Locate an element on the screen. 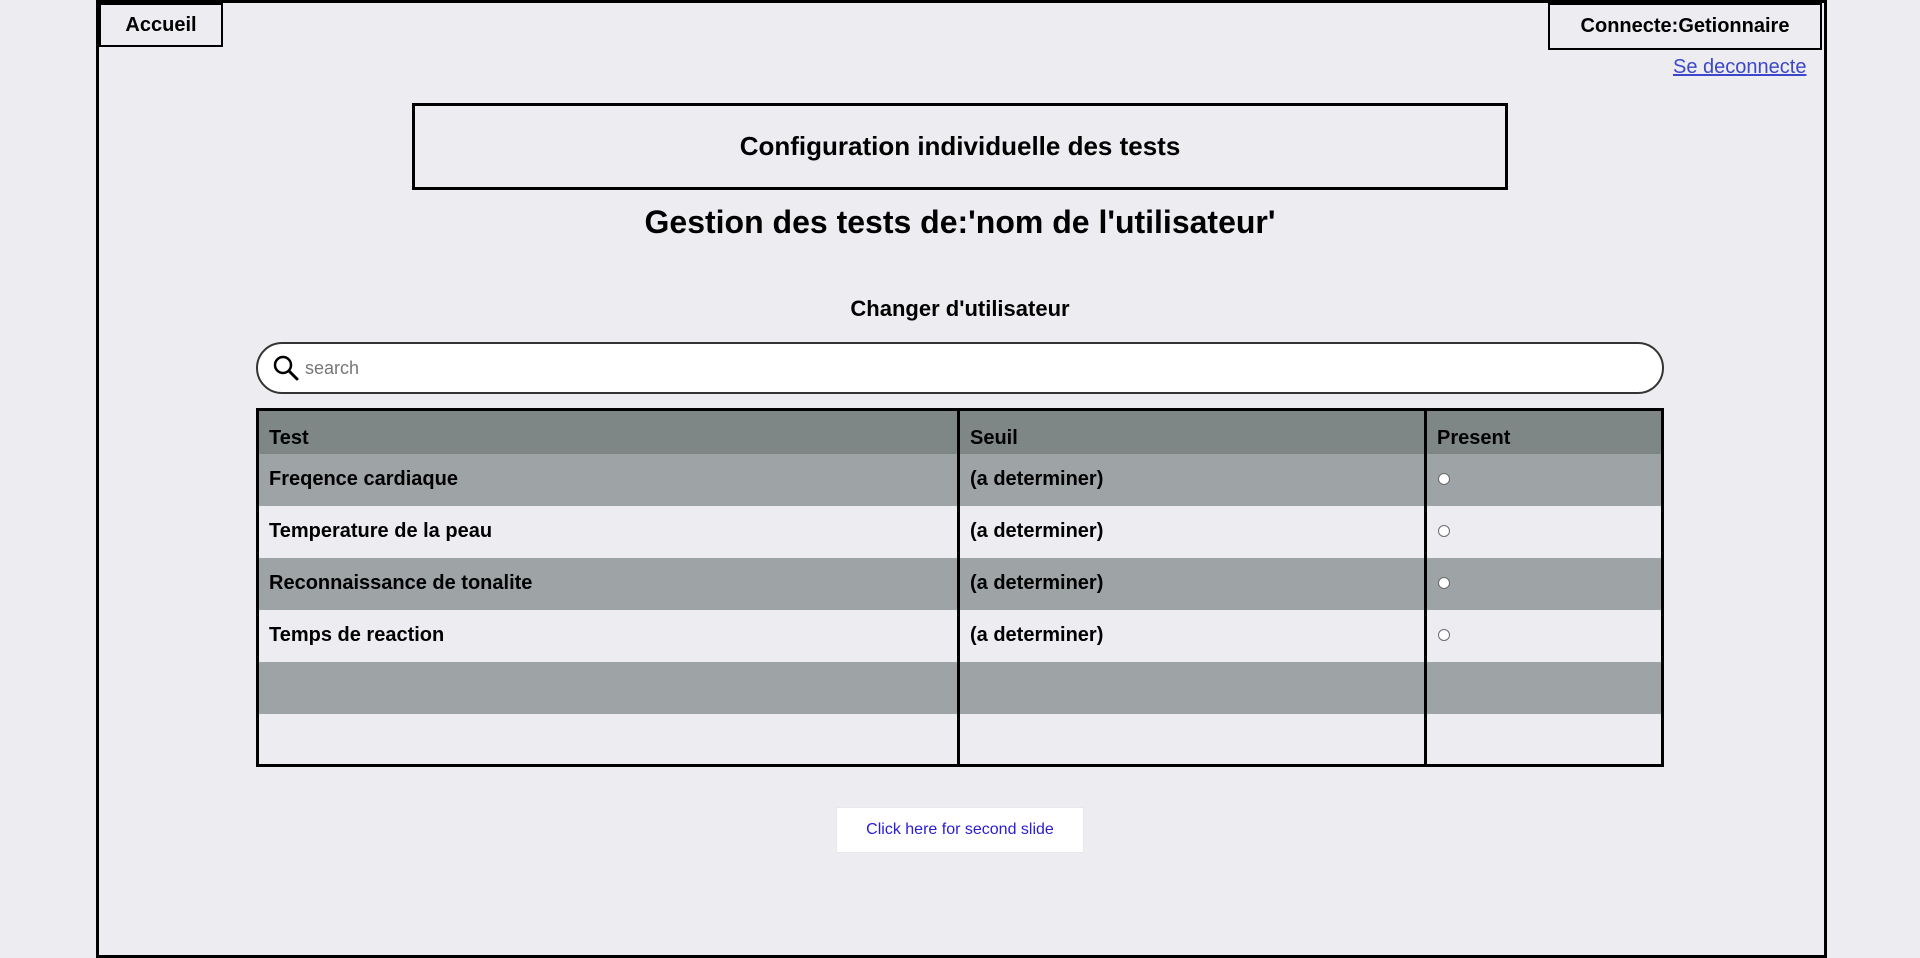  table-row: Freqence cardiaque (a determiner) is located at coordinates (960, 479).